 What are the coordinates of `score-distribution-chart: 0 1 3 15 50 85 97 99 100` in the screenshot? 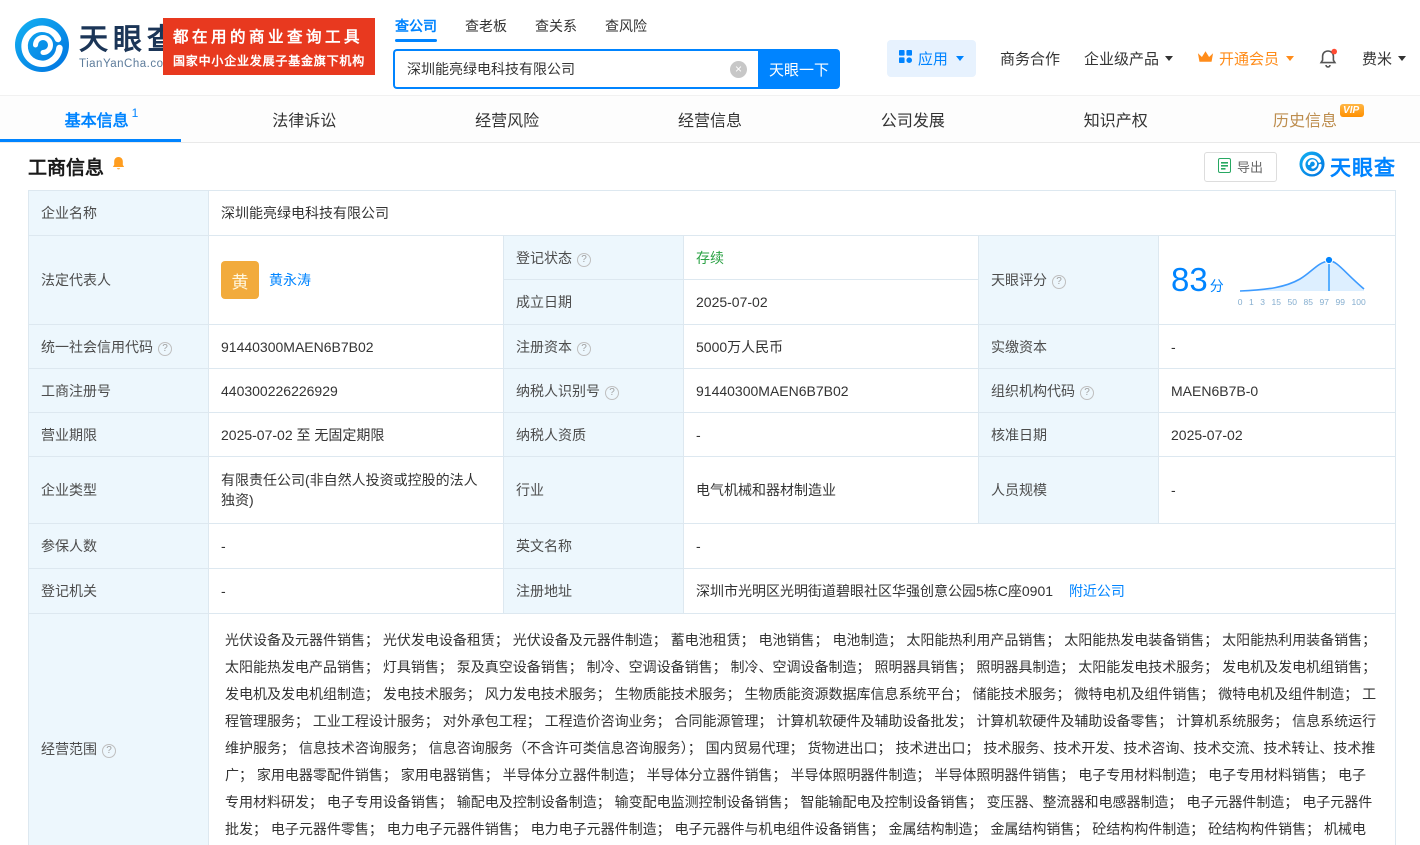 It's located at (1302, 280).